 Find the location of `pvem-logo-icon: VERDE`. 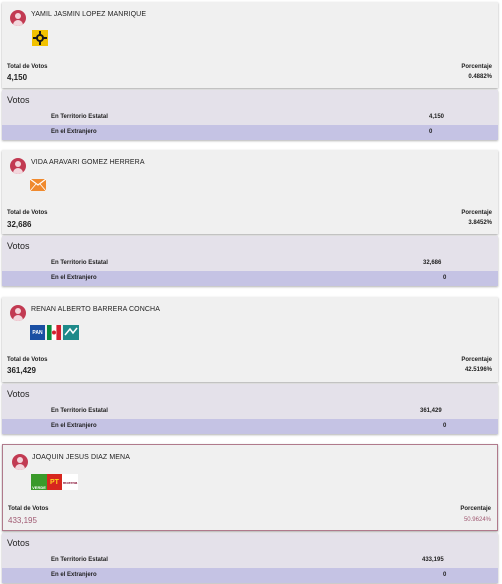

pvem-logo-icon: VERDE is located at coordinates (39, 482).